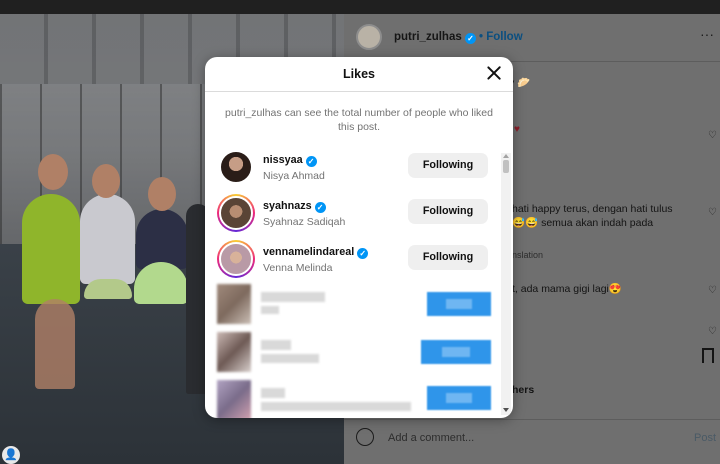 This screenshot has height=464, width=720. Describe the element at coordinates (705, 438) in the screenshot. I see `post-comment-button: Post` at that location.